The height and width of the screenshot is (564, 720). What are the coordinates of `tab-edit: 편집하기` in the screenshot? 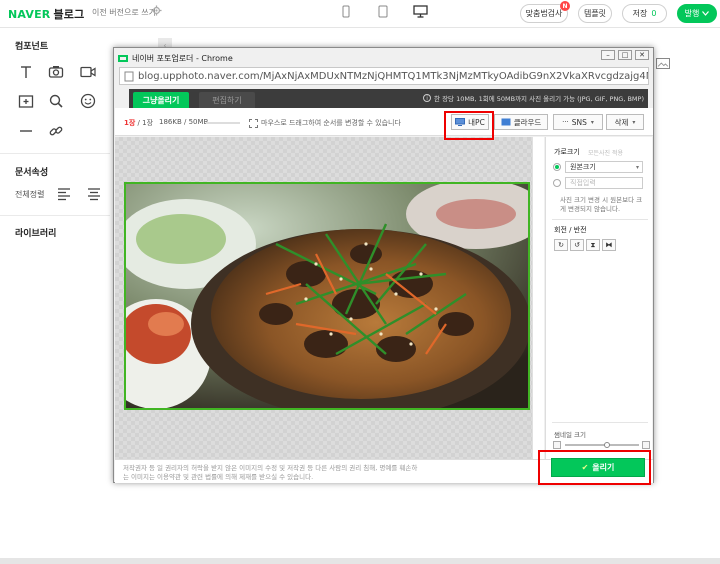 It's located at (227, 100).